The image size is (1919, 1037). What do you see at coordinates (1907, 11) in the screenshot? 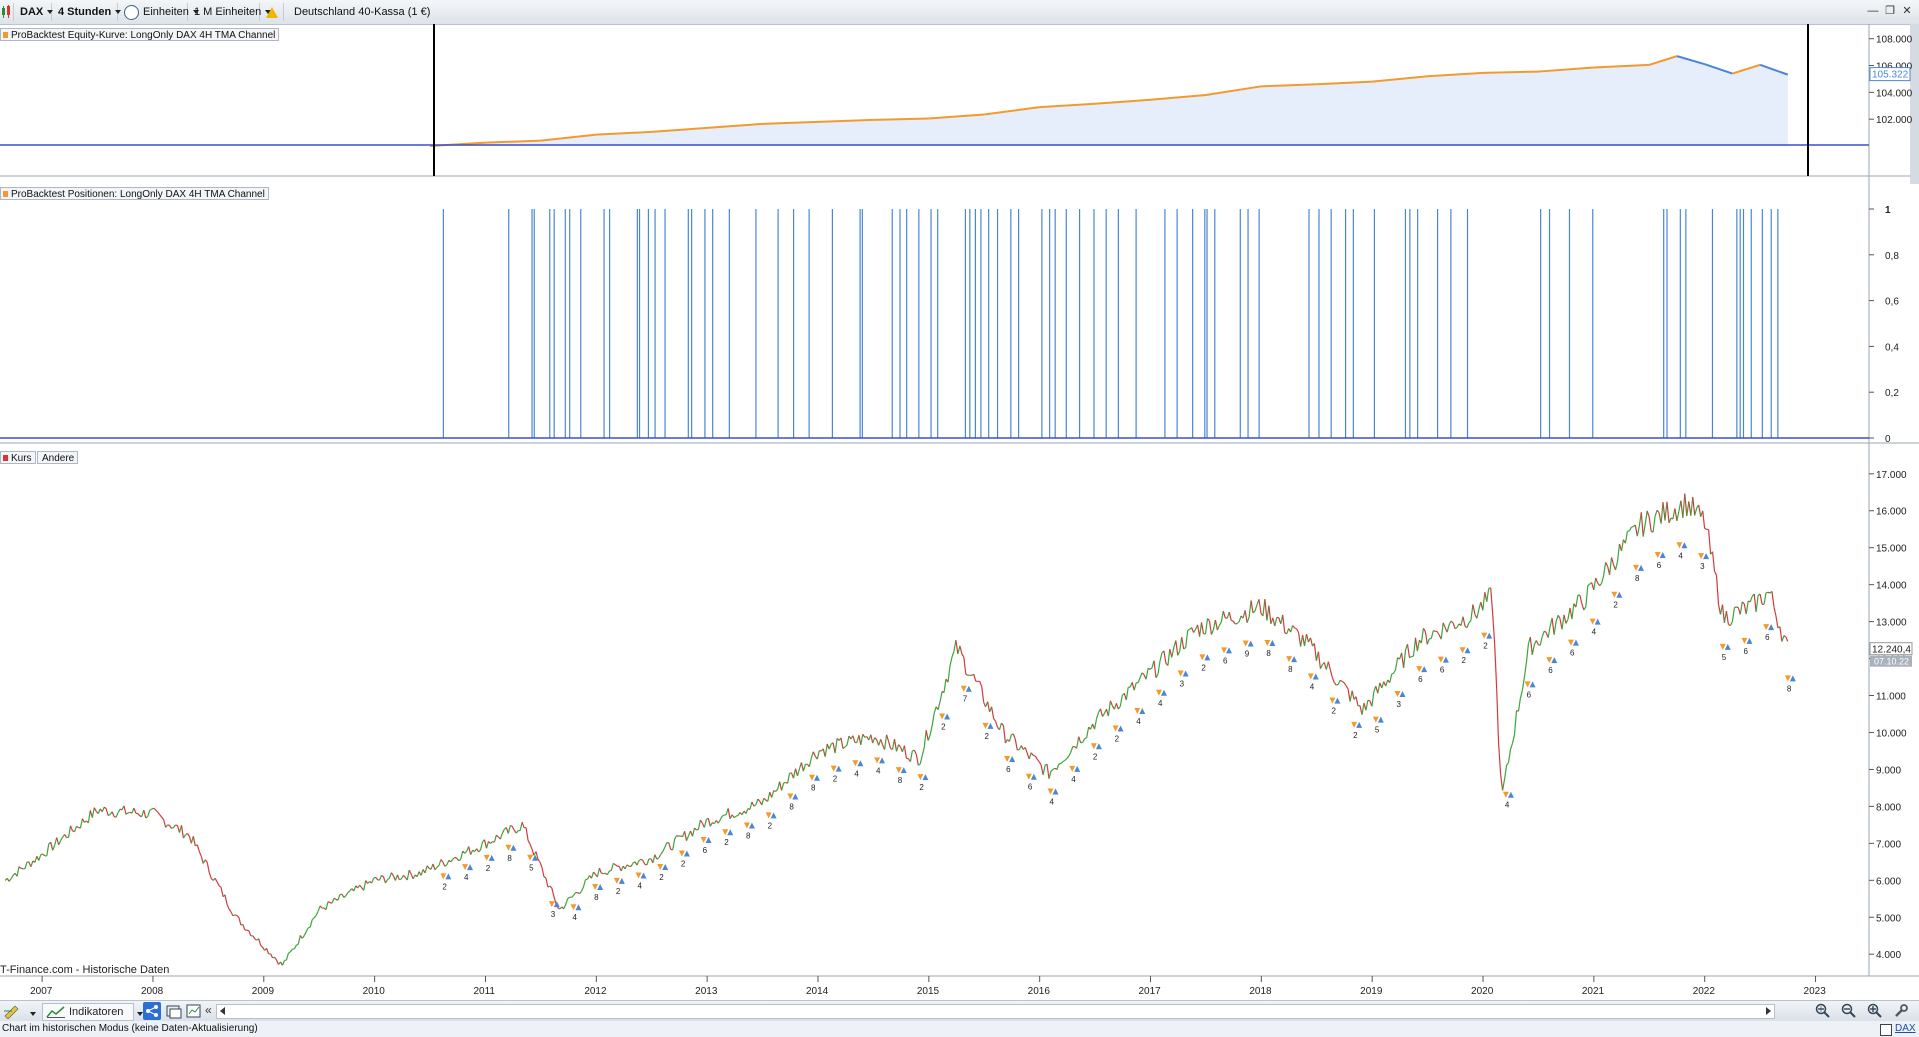
I see `close-button: ✕` at bounding box center [1907, 11].